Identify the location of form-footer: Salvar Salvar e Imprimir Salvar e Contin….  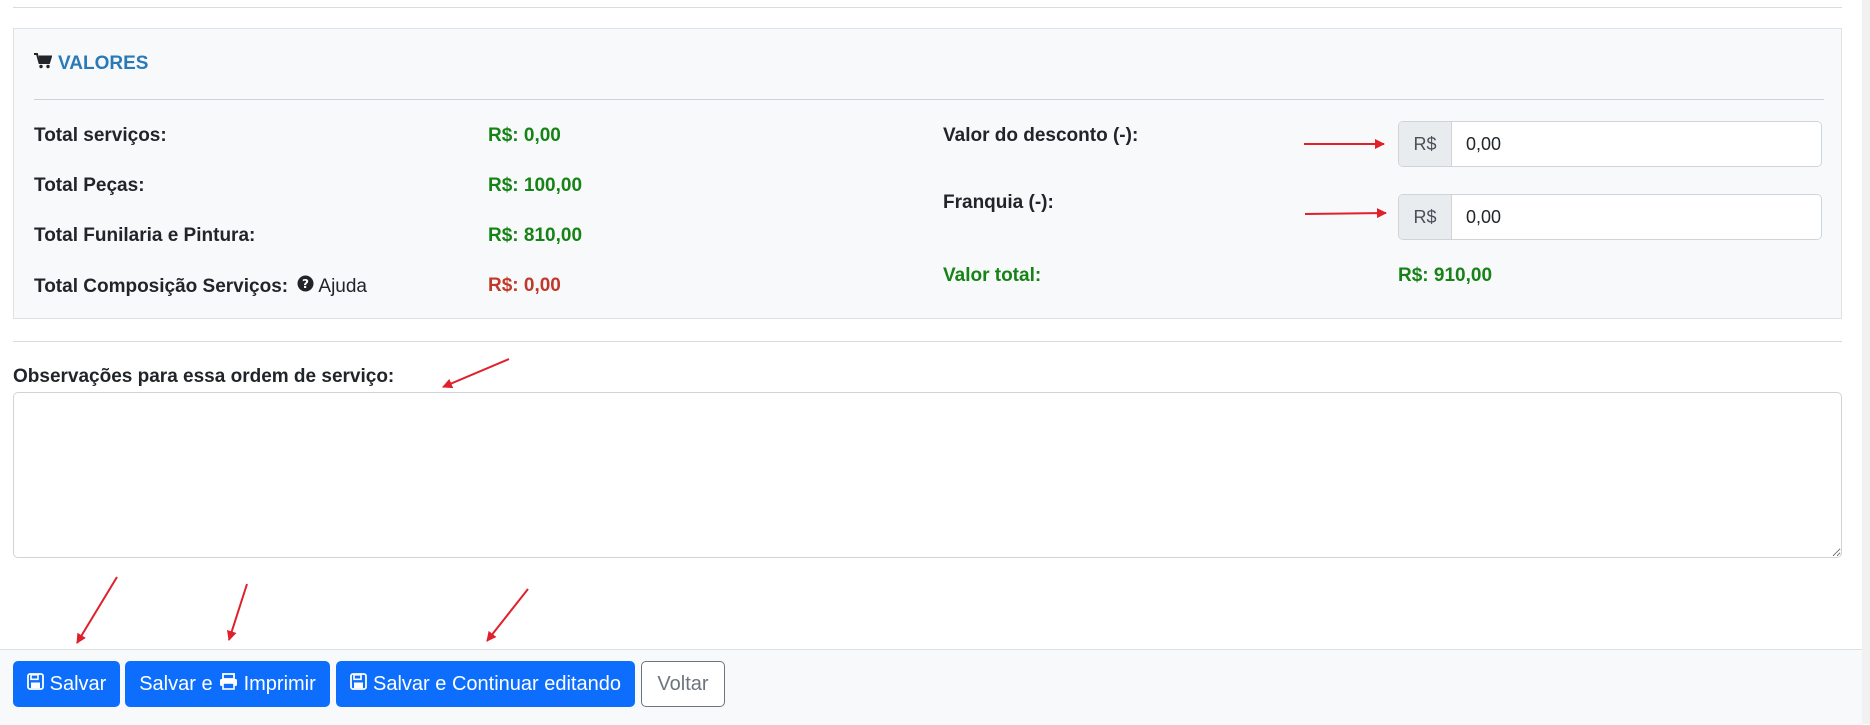
(931, 687).